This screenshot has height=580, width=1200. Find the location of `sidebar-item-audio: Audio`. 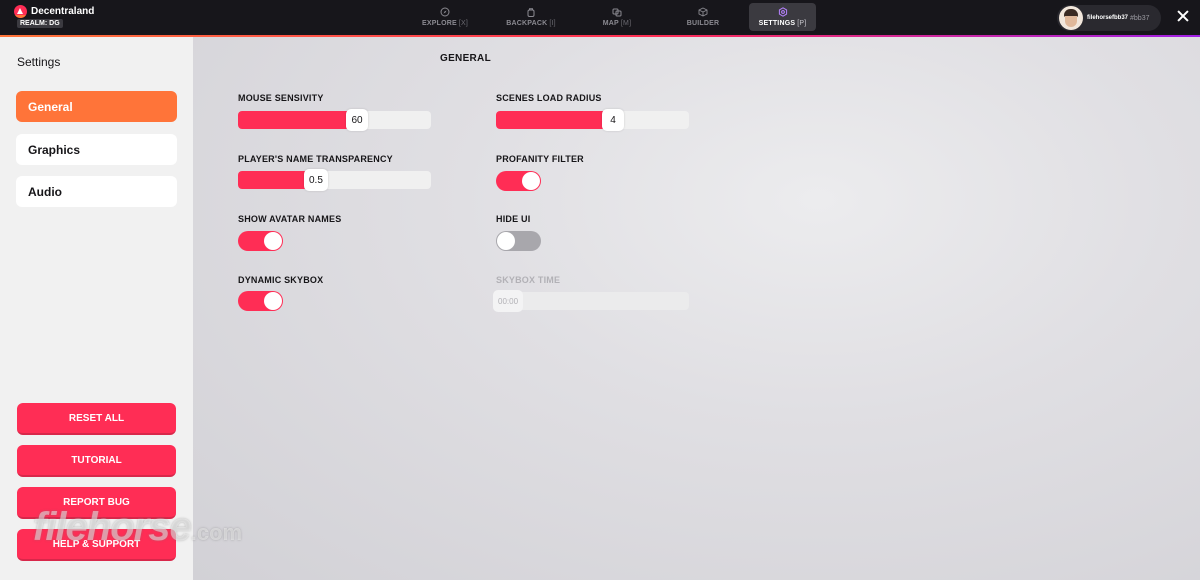

sidebar-item-audio: Audio is located at coordinates (96, 191).